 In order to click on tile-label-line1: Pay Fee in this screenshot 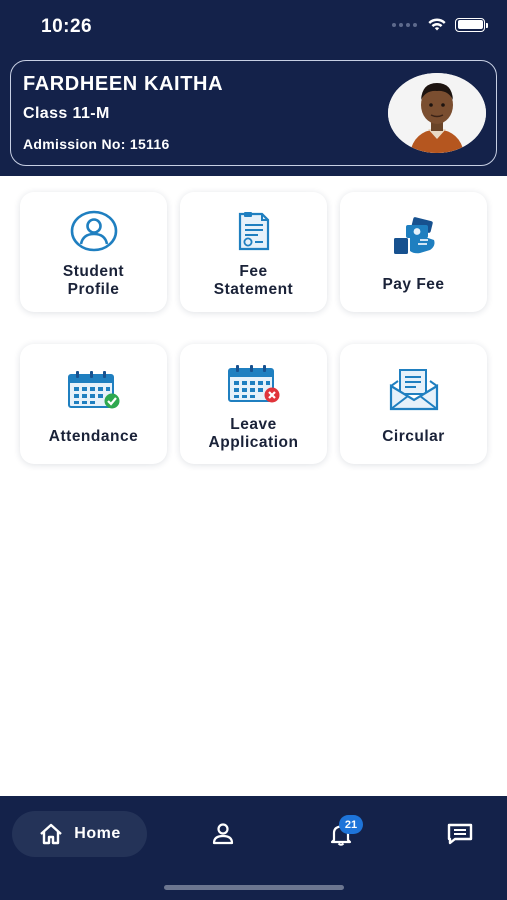, I will do `click(413, 284)`.